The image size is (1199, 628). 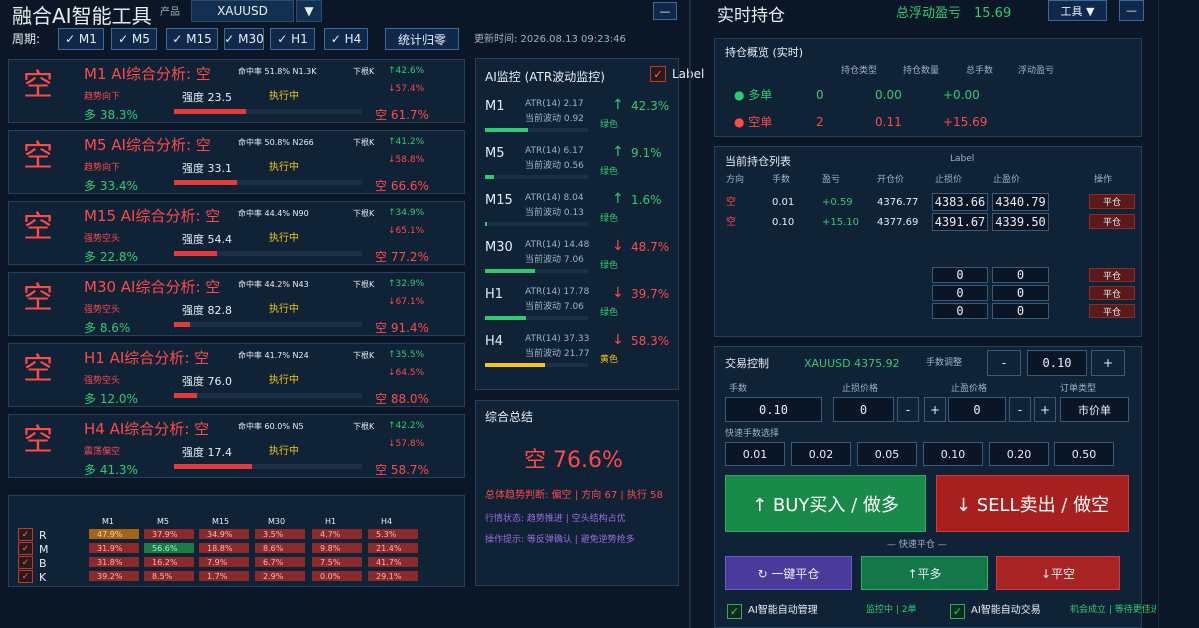 What do you see at coordinates (1057, 363) in the screenshot?
I see `lot-adjust-input: 0.10` at bounding box center [1057, 363].